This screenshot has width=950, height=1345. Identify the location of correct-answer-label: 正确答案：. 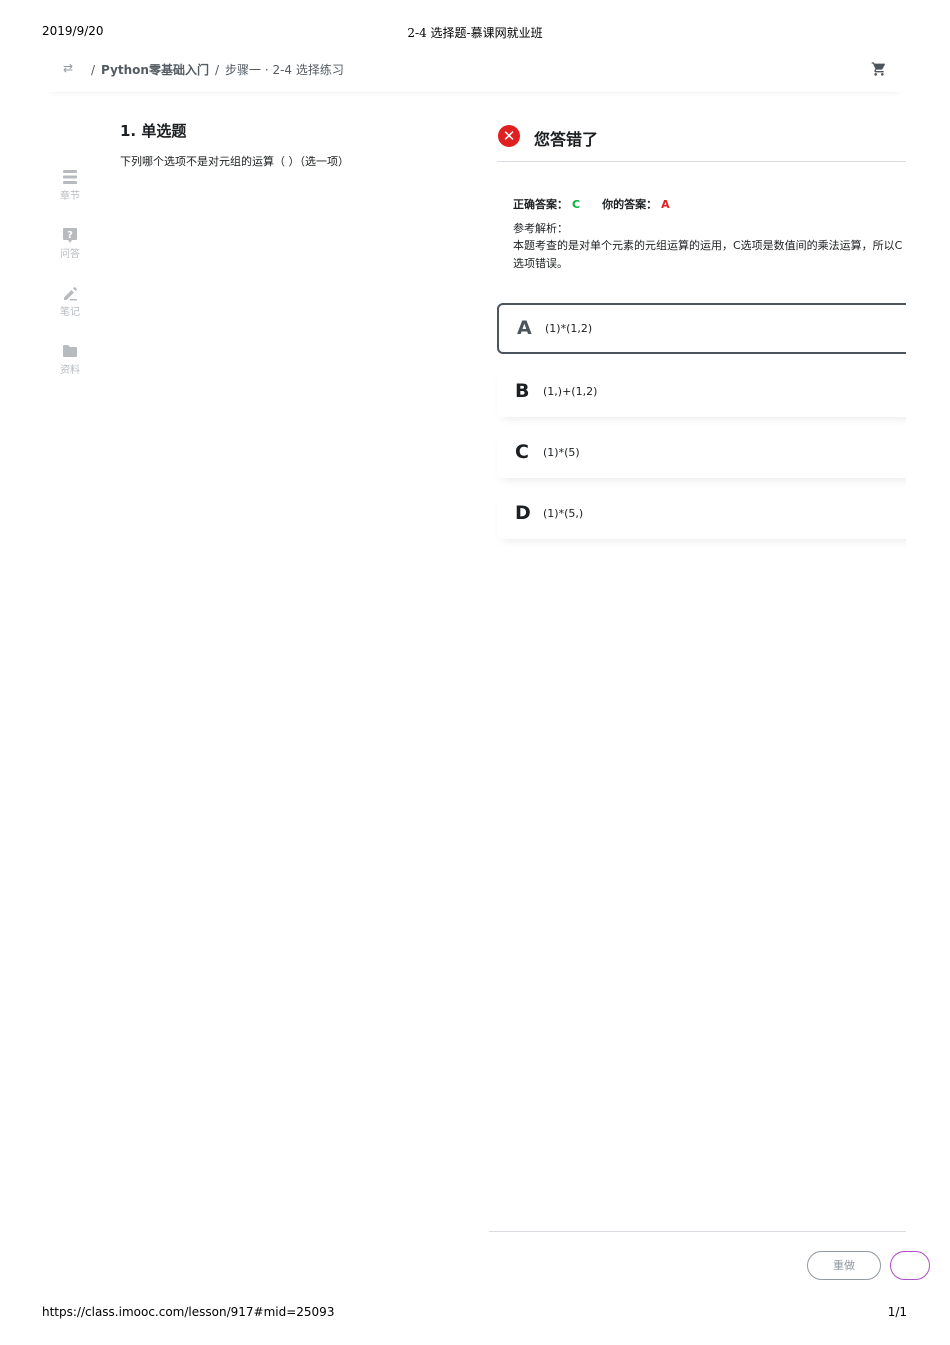
(540, 204).